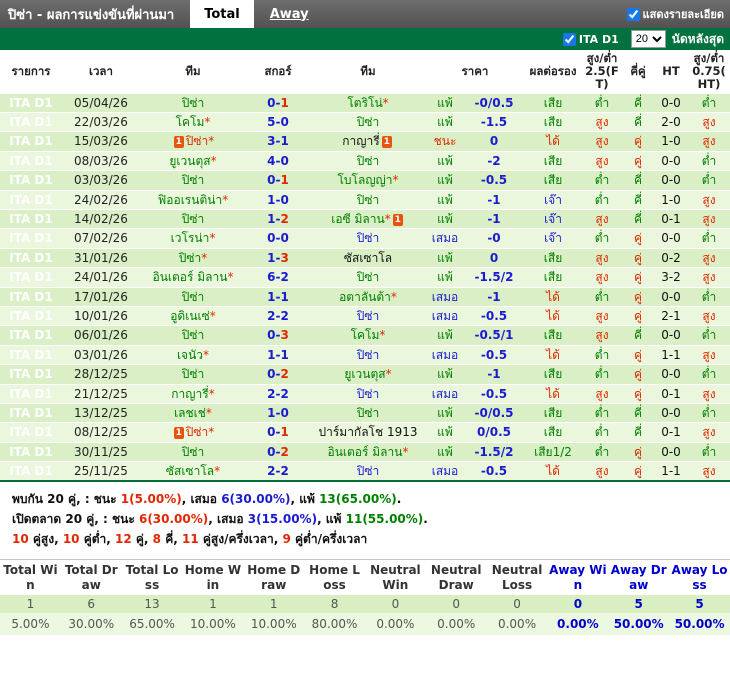 This screenshot has height=685, width=730. What do you see at coordinates (364, 180) in the screenshot?
I see `team-name: โบโลญญ่า` at bounding box center [364, 180].